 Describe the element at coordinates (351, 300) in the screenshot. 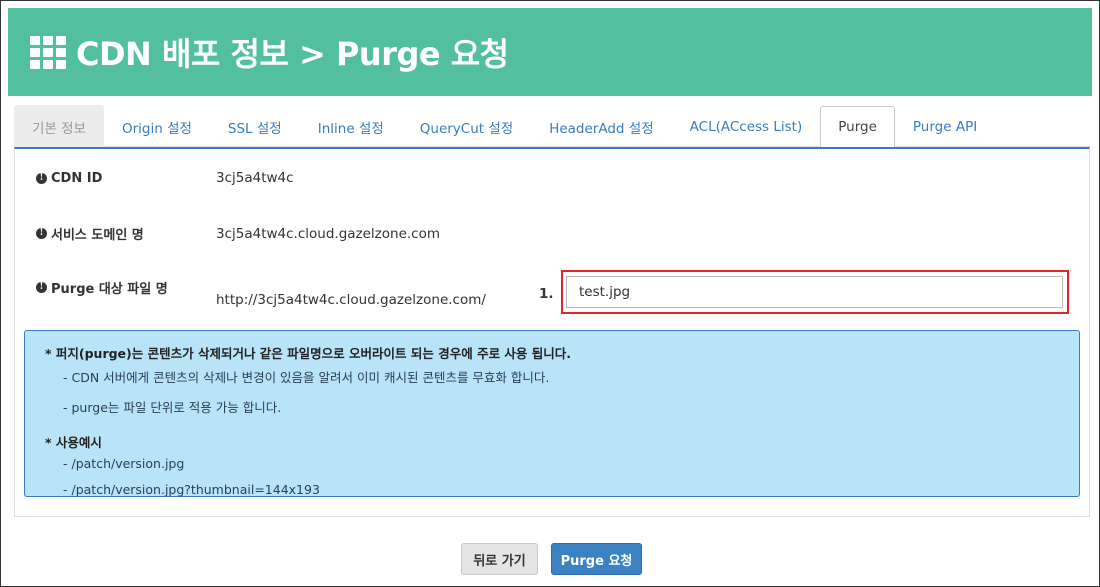

I see `purge-url-prefix: http://3cj5a4tw4c.cloud.gazelzone.com/` at that location.